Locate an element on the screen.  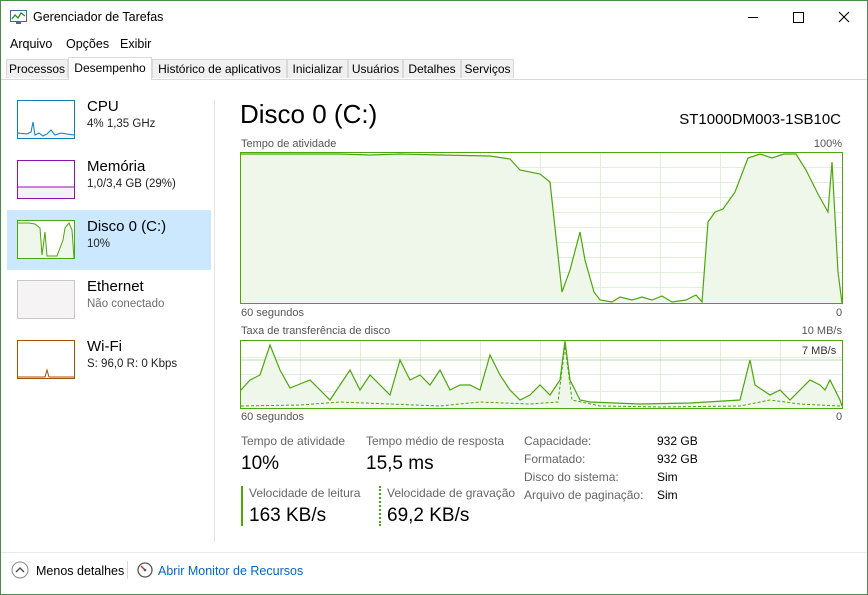
tab-detalhes: Detalhes is located at coordinates (432, 68).